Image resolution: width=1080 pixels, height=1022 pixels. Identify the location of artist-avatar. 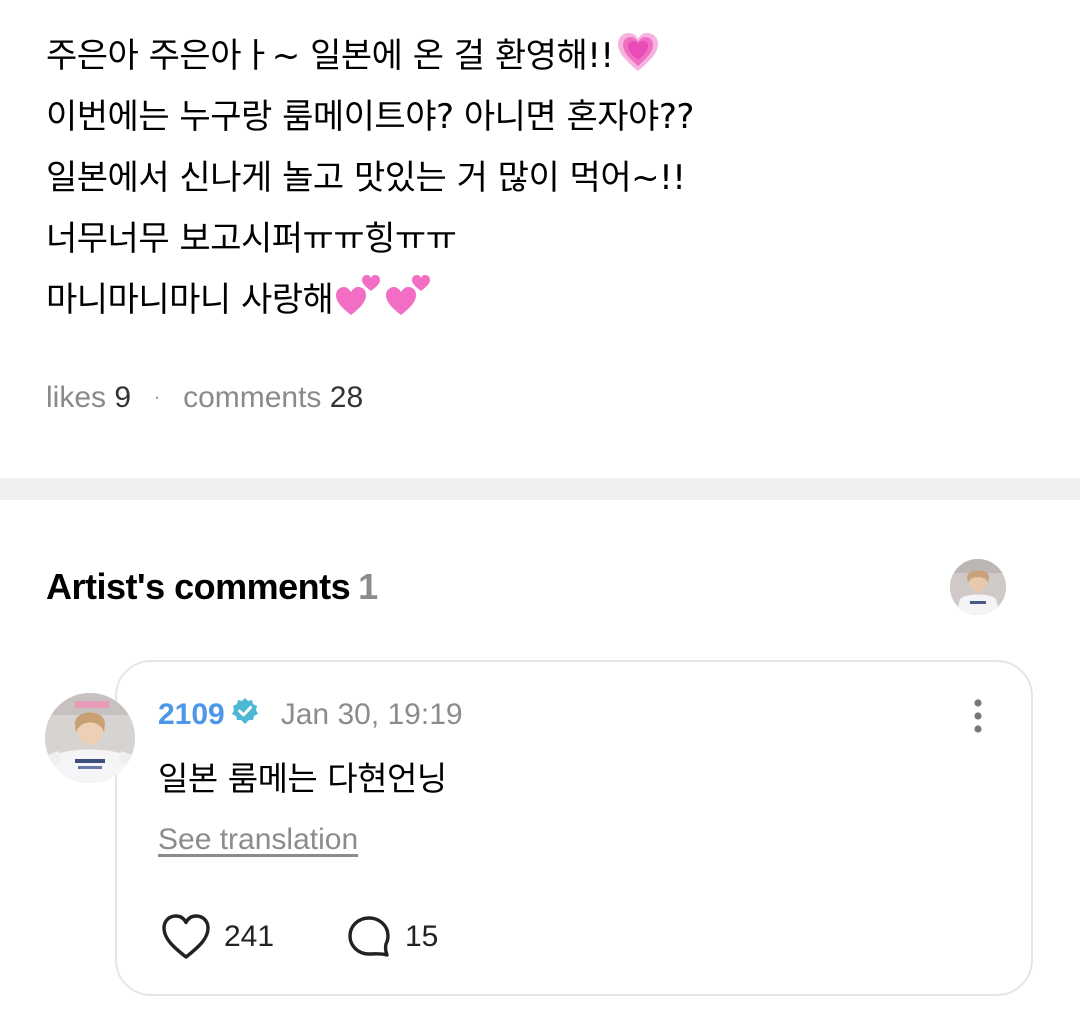
(978, 587).